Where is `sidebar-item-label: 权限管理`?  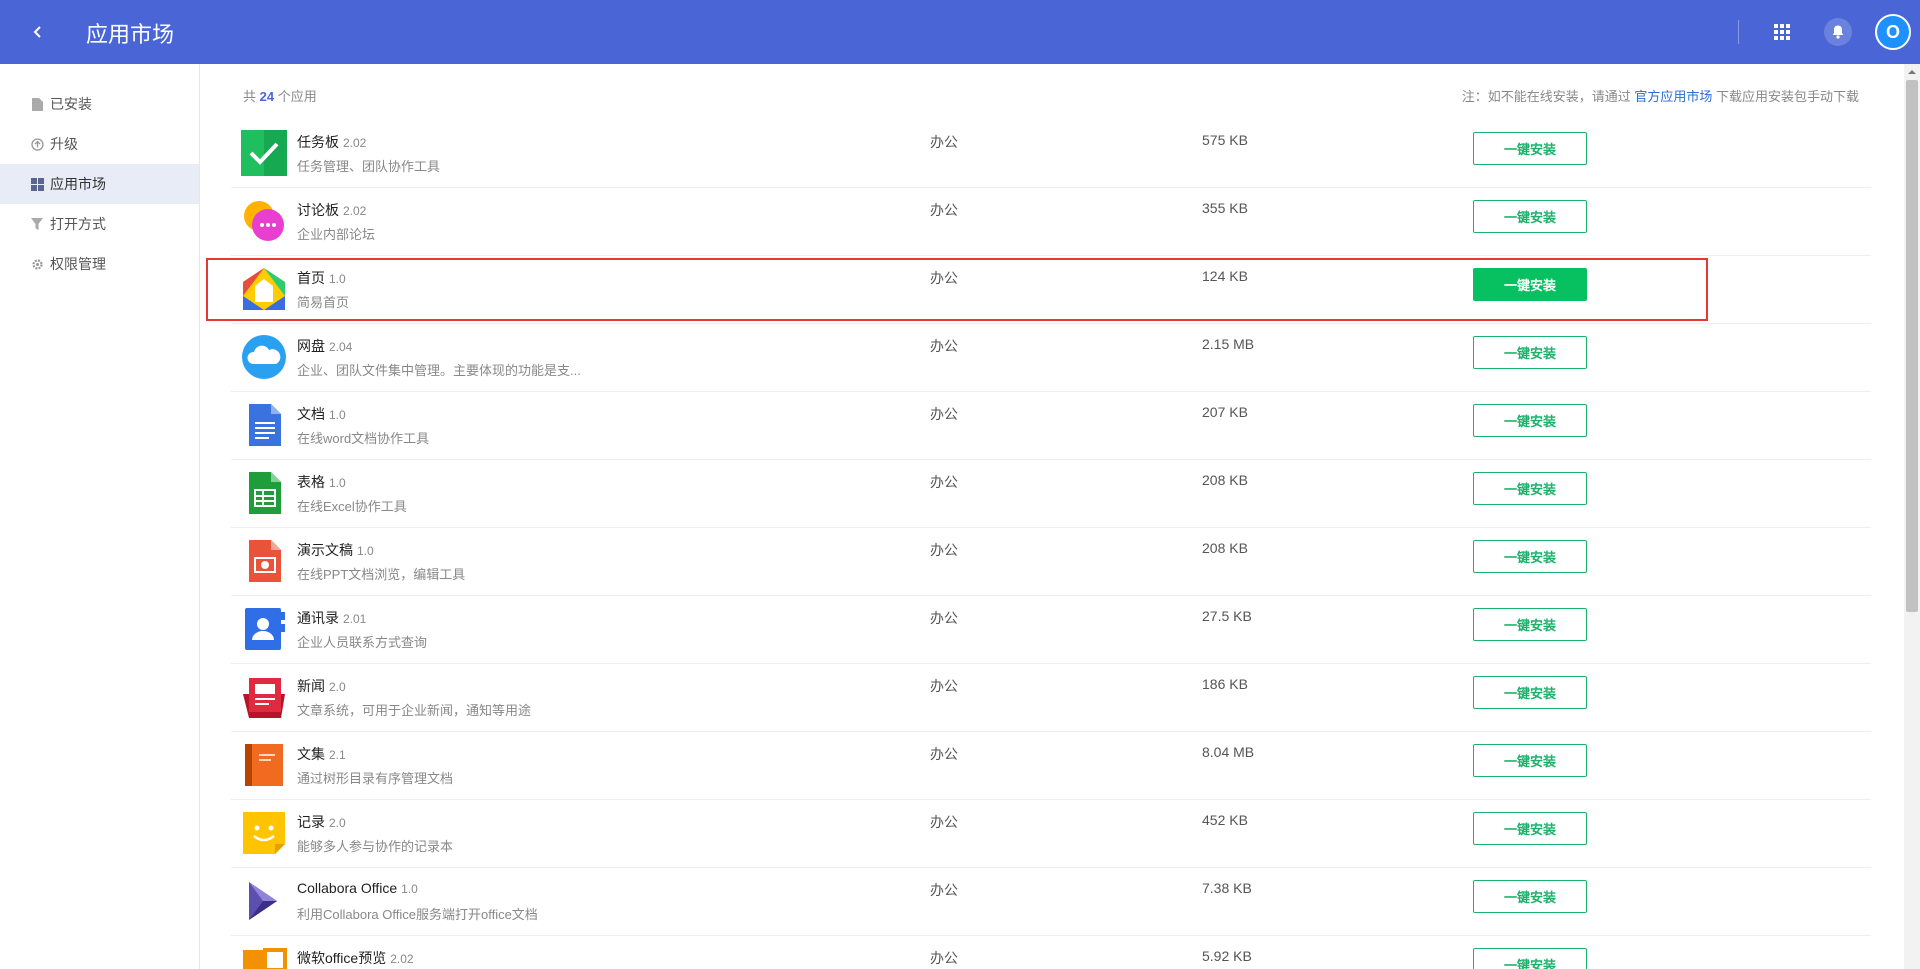 sidebar-item-label: 权限管理 is located at coordinates (78, 264).